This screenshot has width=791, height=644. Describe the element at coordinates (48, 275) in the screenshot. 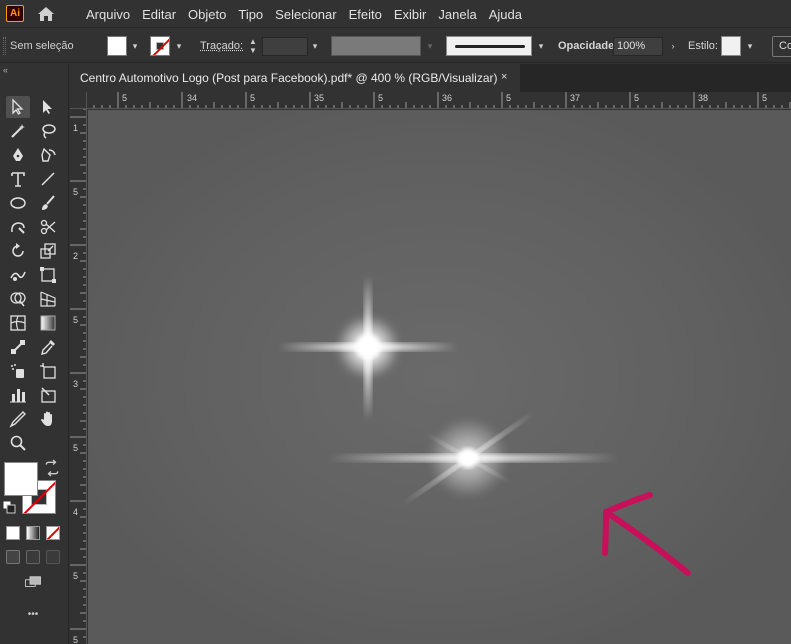

I see `free-transform-tool-icon` at that location.